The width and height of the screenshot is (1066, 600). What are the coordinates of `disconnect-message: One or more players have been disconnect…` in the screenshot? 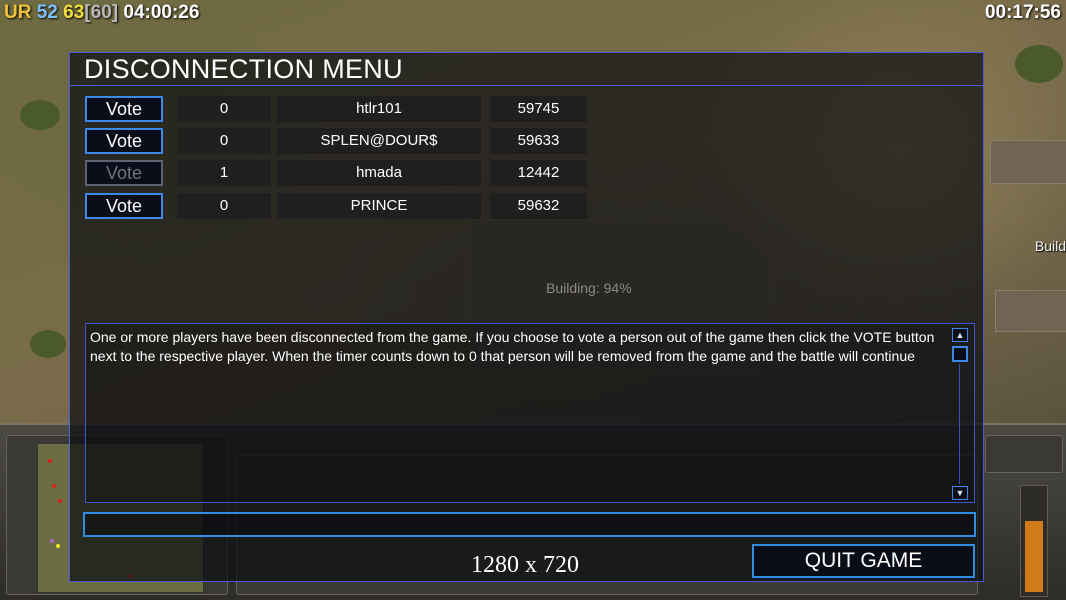 It's located at (512, 346).